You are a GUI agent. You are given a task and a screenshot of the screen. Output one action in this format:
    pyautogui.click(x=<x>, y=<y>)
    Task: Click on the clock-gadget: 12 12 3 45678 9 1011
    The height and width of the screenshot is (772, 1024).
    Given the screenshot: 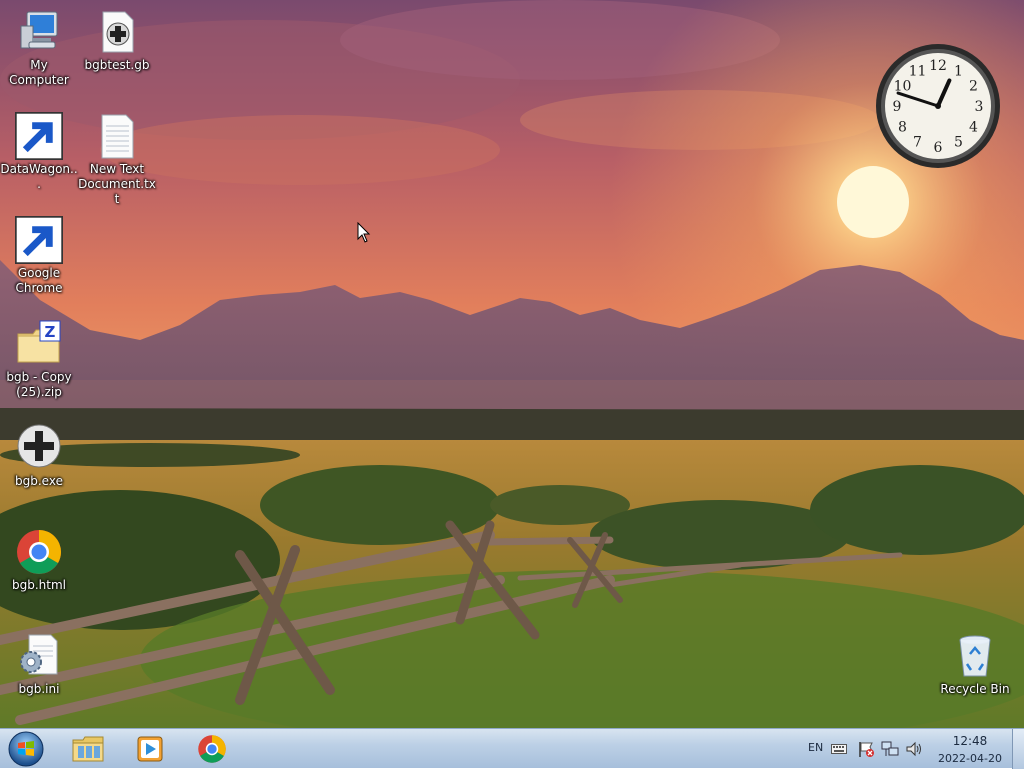 What is the action you would take?
    pyautogui.click(x=938, y=106)
    